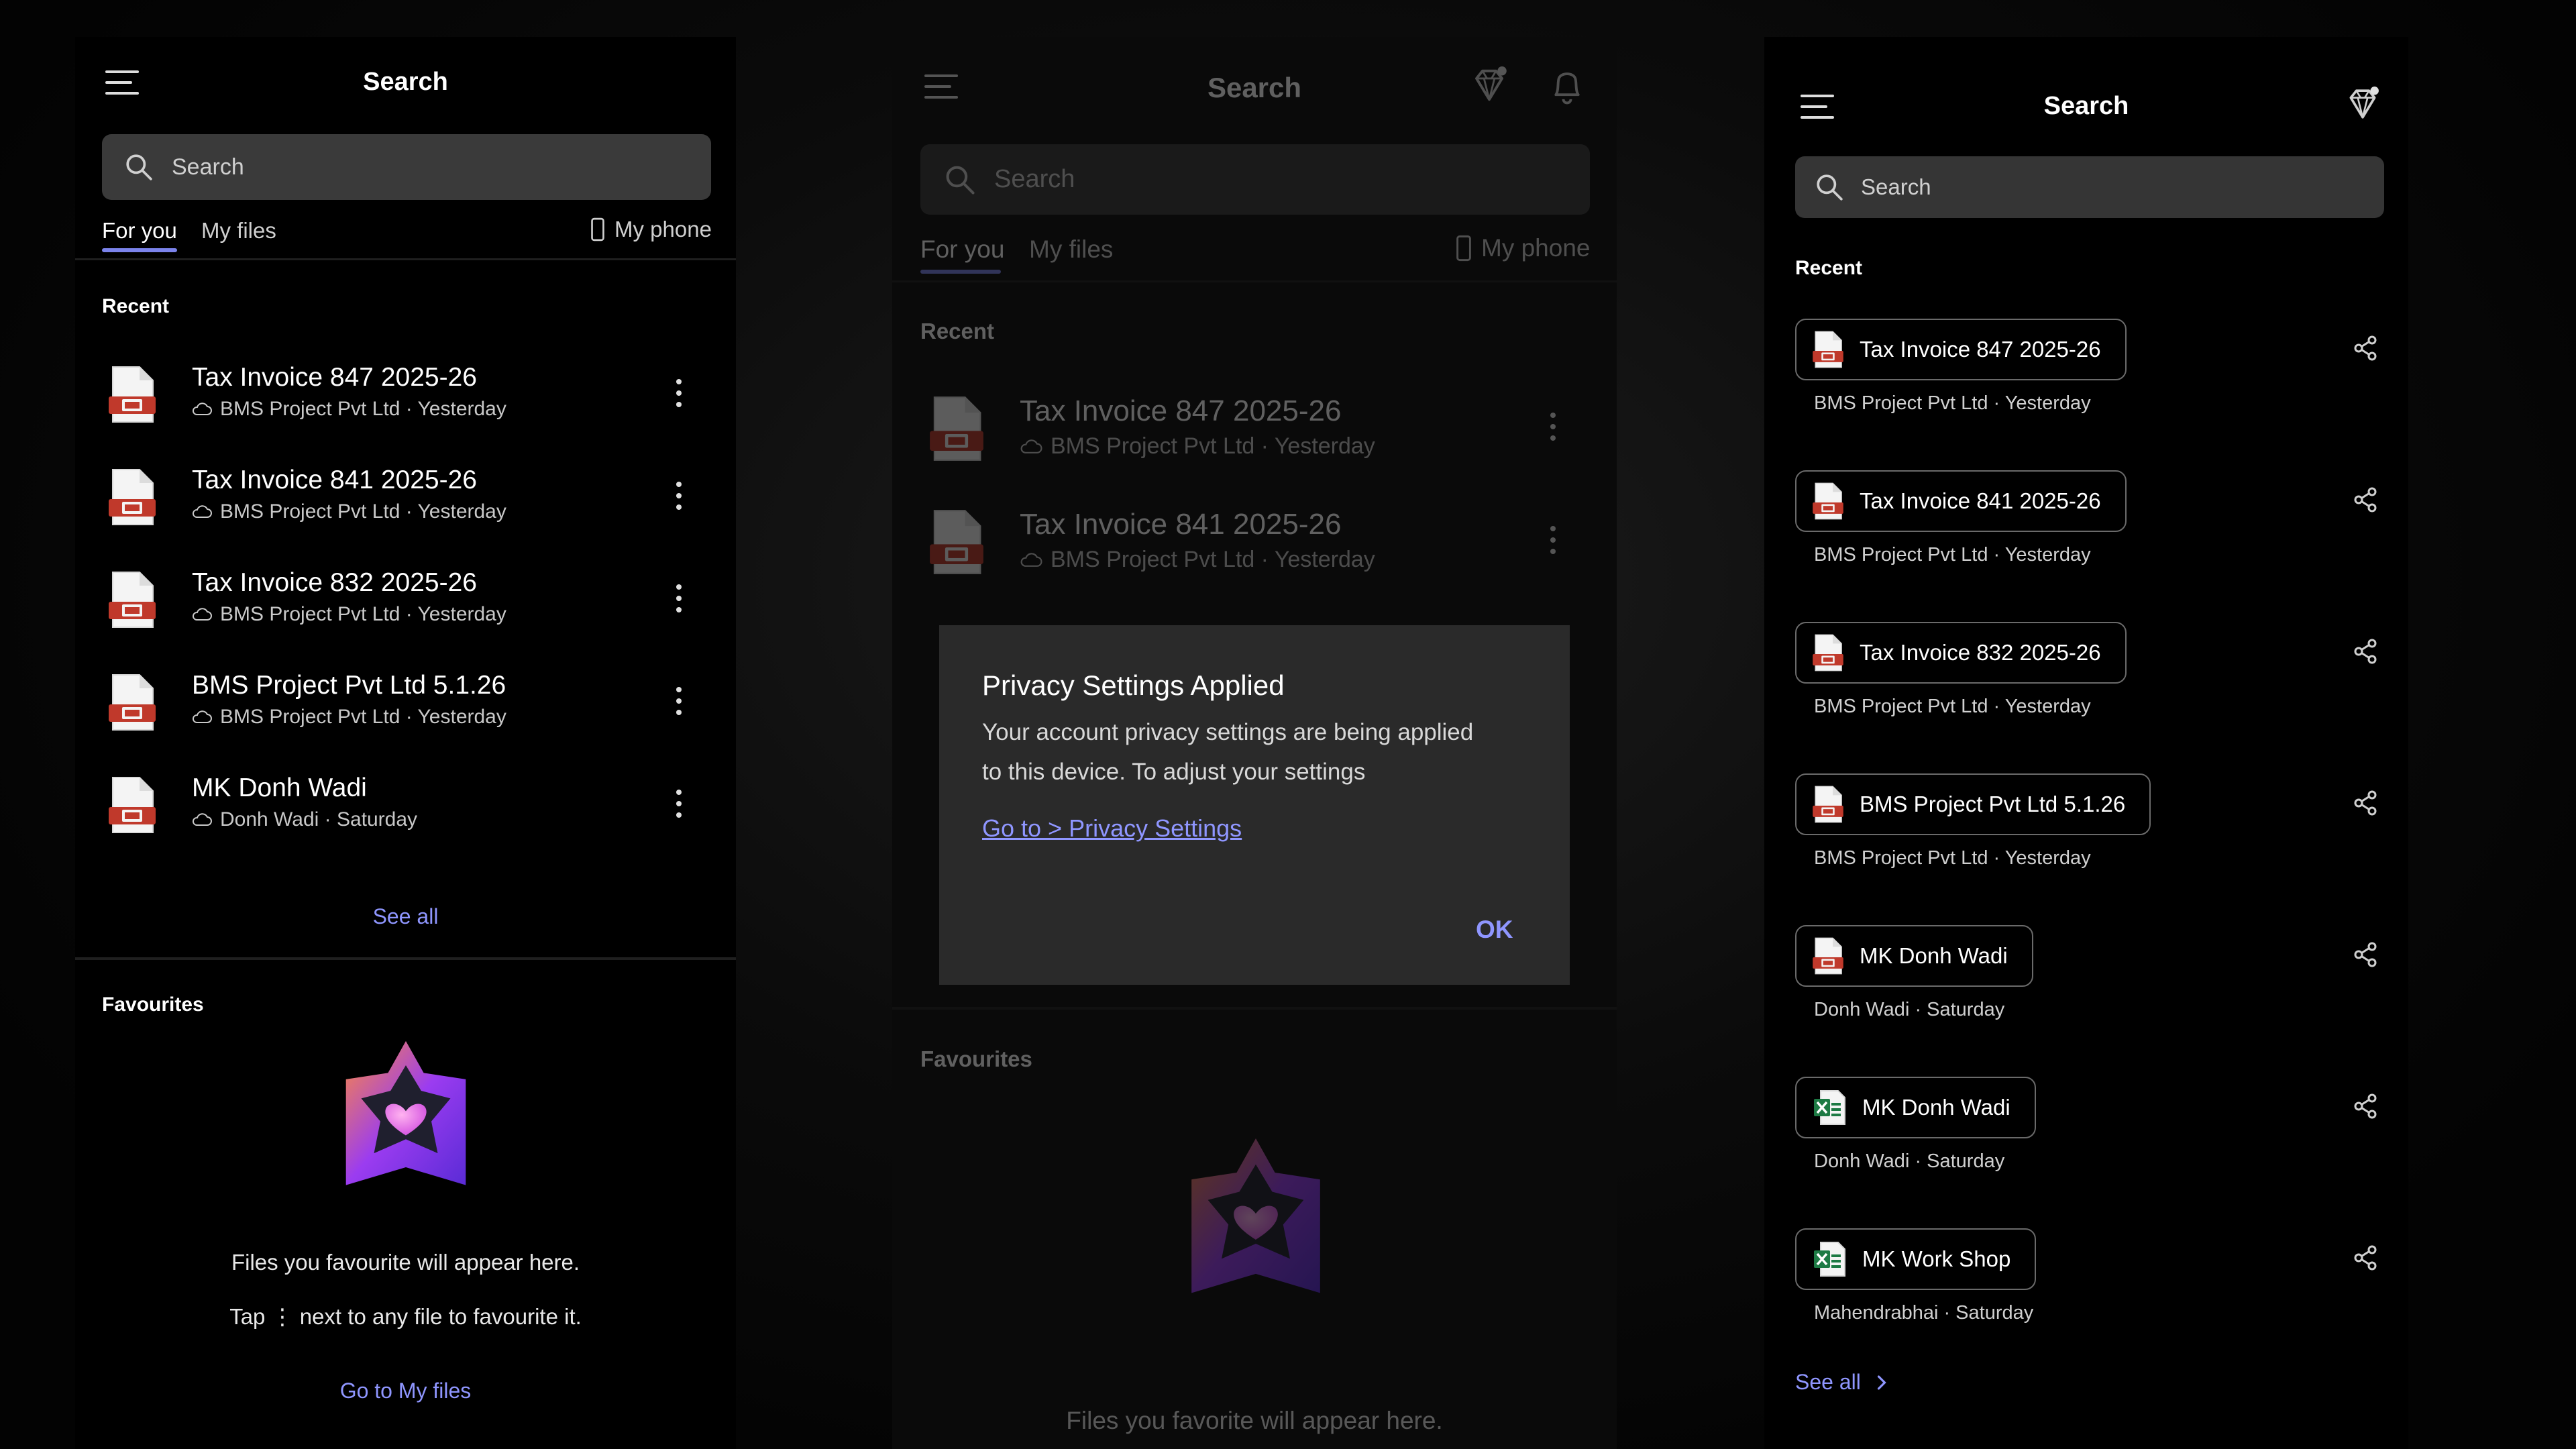 The height and width of the screenshot is (1449, 2576). What do you see at coordinates (1254, 1420) in the screenshot?
I see `favourites-empty-text: Files you favorite will appear here.` at bounding box center [1254, 1420].